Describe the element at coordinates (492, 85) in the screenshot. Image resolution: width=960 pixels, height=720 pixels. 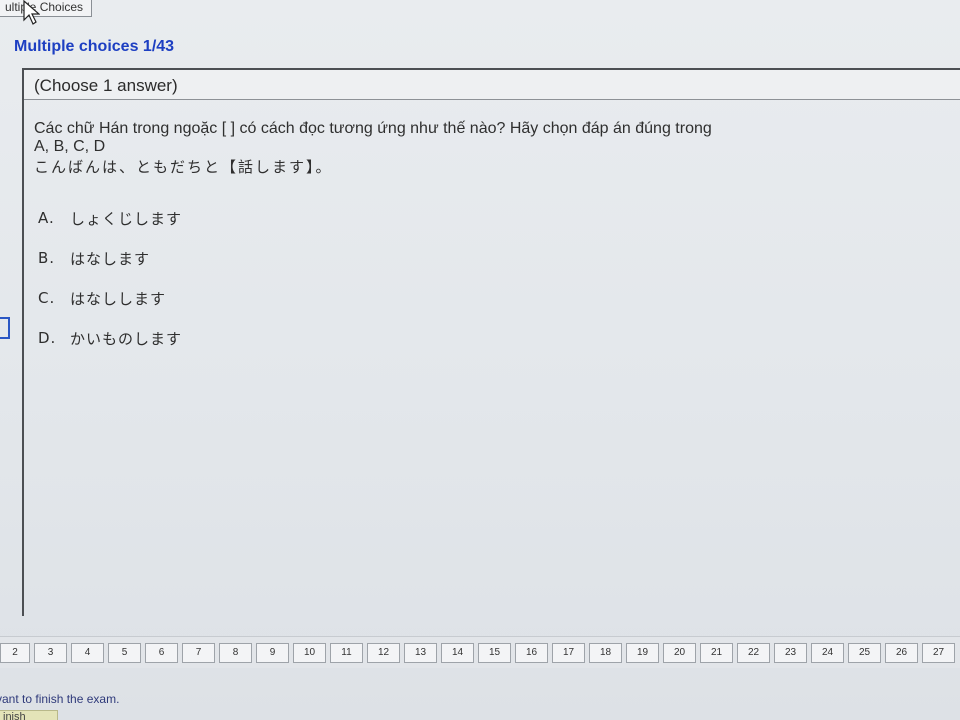
I see `panel-header: (Choose 1 answer)` at that location.